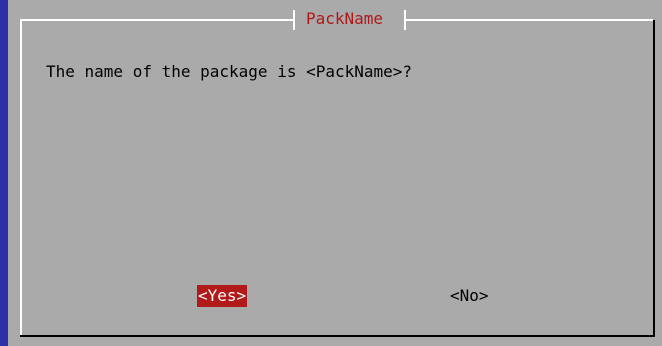  I want to click on dialog-message: The name of the package is <PackName>?, so click(229, 71).